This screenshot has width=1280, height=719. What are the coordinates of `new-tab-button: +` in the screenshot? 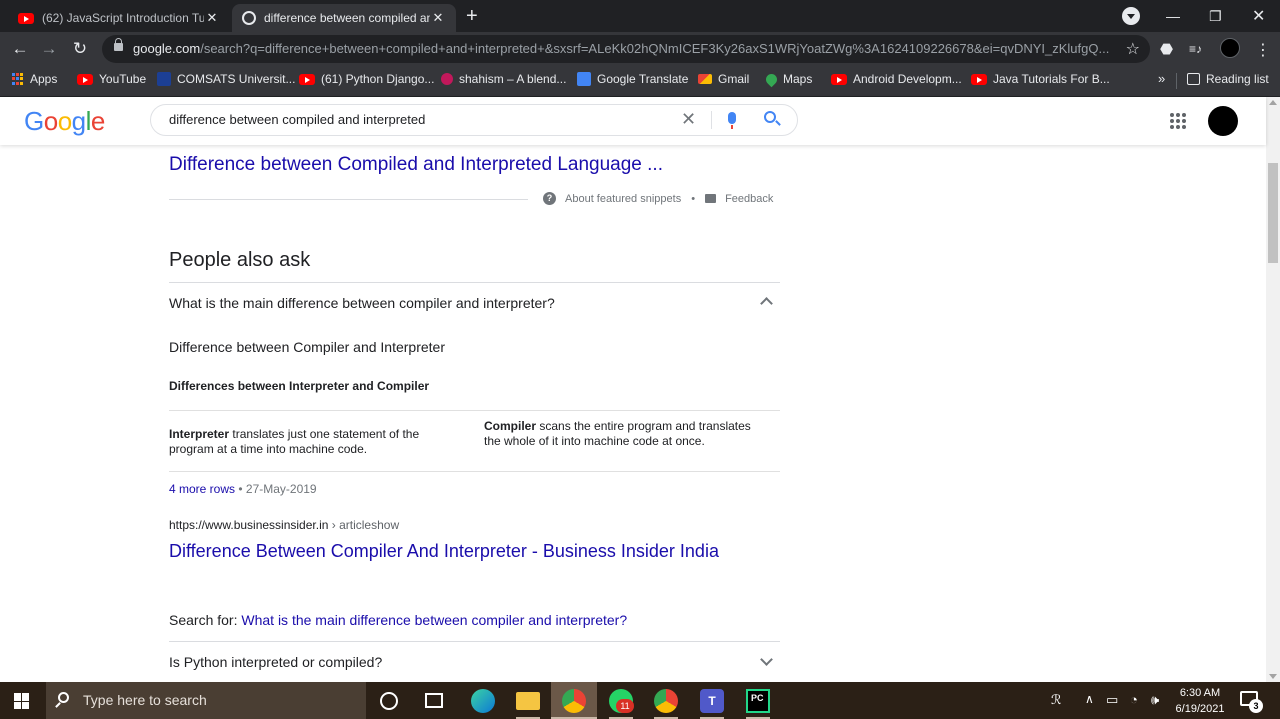 It's located at (472, 16).